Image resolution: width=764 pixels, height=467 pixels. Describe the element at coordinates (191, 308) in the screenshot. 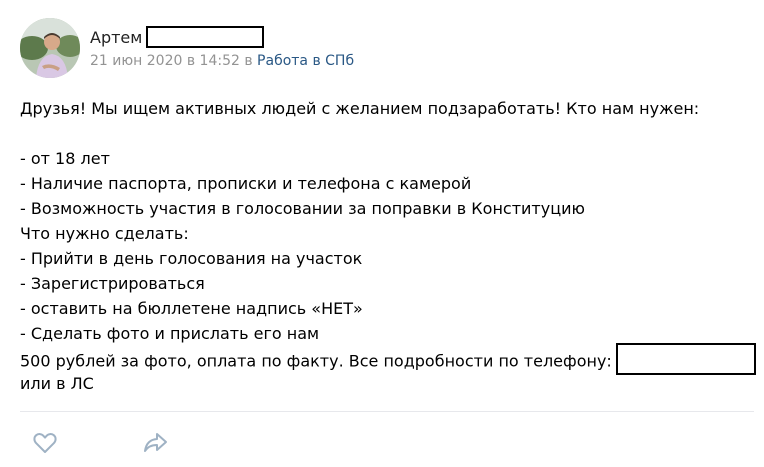

I see `post-text-line: - оставить на бюллетене надпись «НЕТ»` at that location.